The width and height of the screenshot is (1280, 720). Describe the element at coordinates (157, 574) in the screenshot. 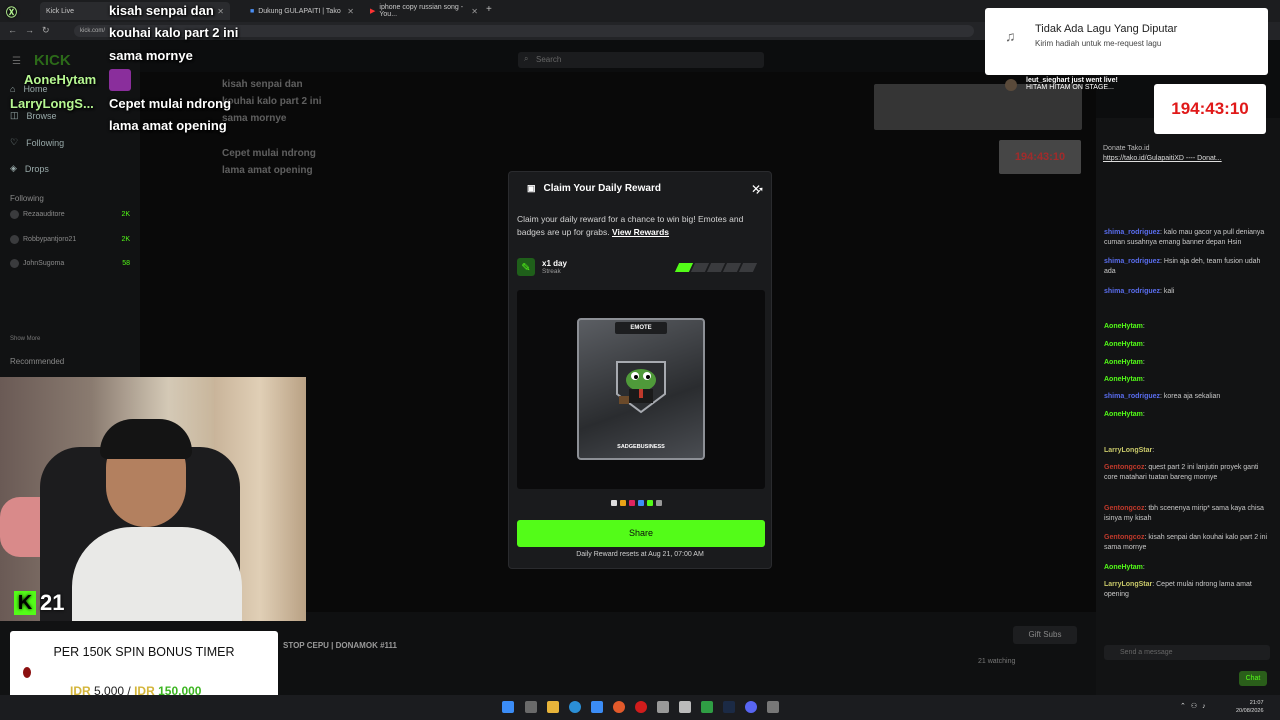

I see `shirt-shape` at that location.